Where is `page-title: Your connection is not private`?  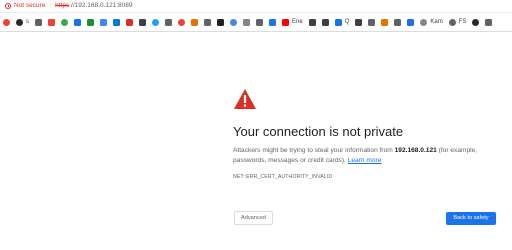 page-title: Your connection is not private is located at coordinates (318, 131).